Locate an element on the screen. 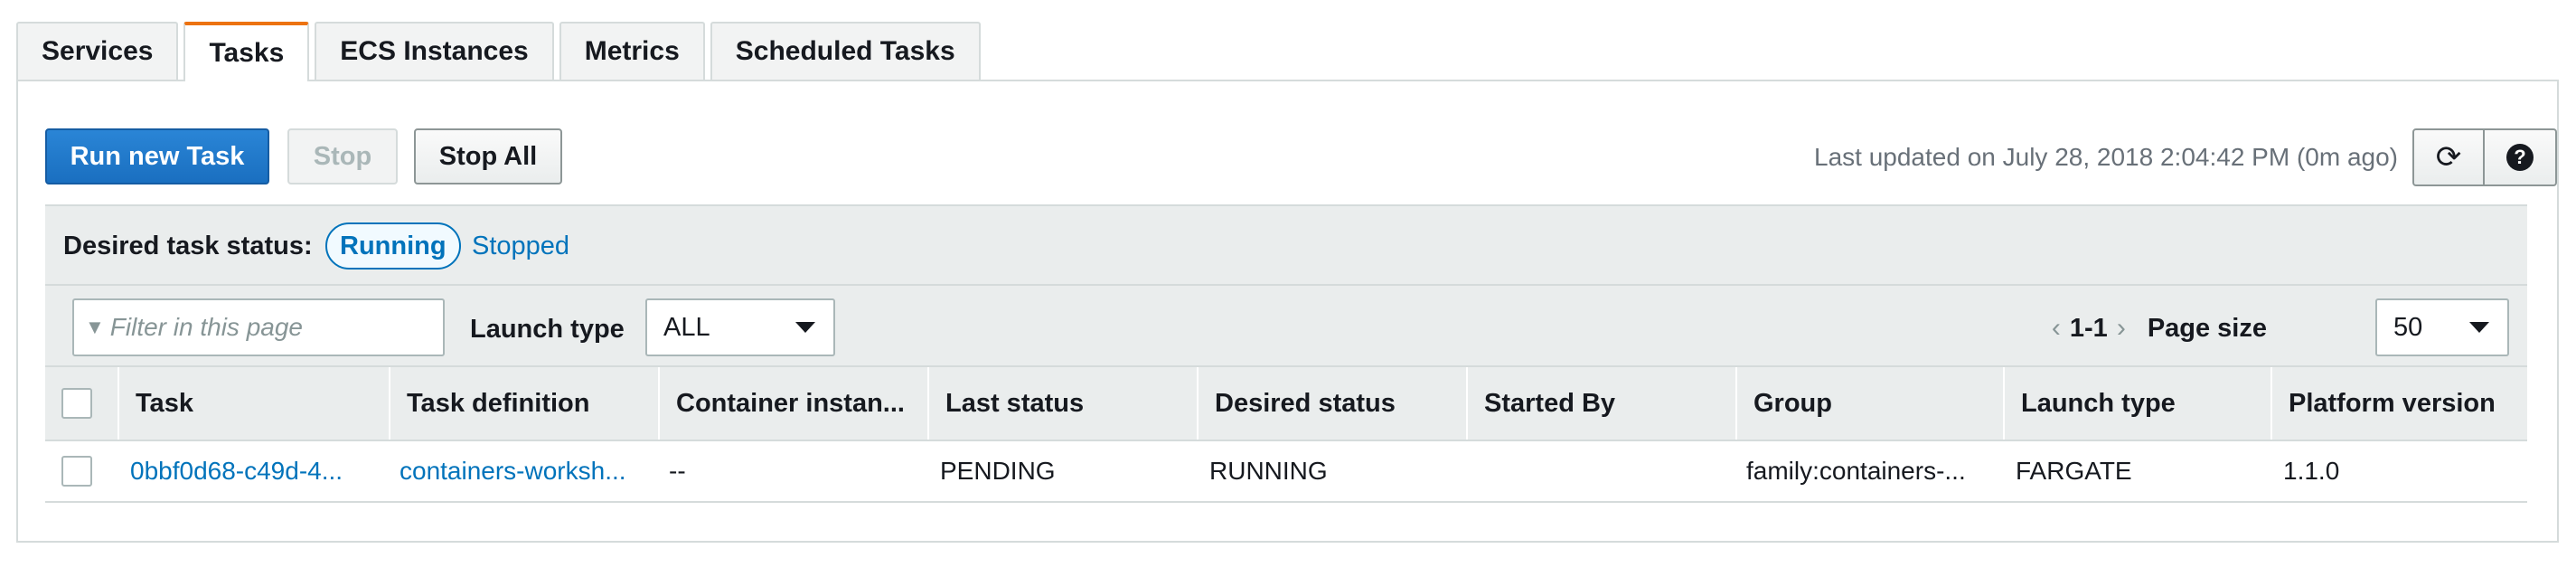 Image resolution: width=2576 pixels, height=577 pixels. filter-field: ▼ is located at coordinates (259, 327).